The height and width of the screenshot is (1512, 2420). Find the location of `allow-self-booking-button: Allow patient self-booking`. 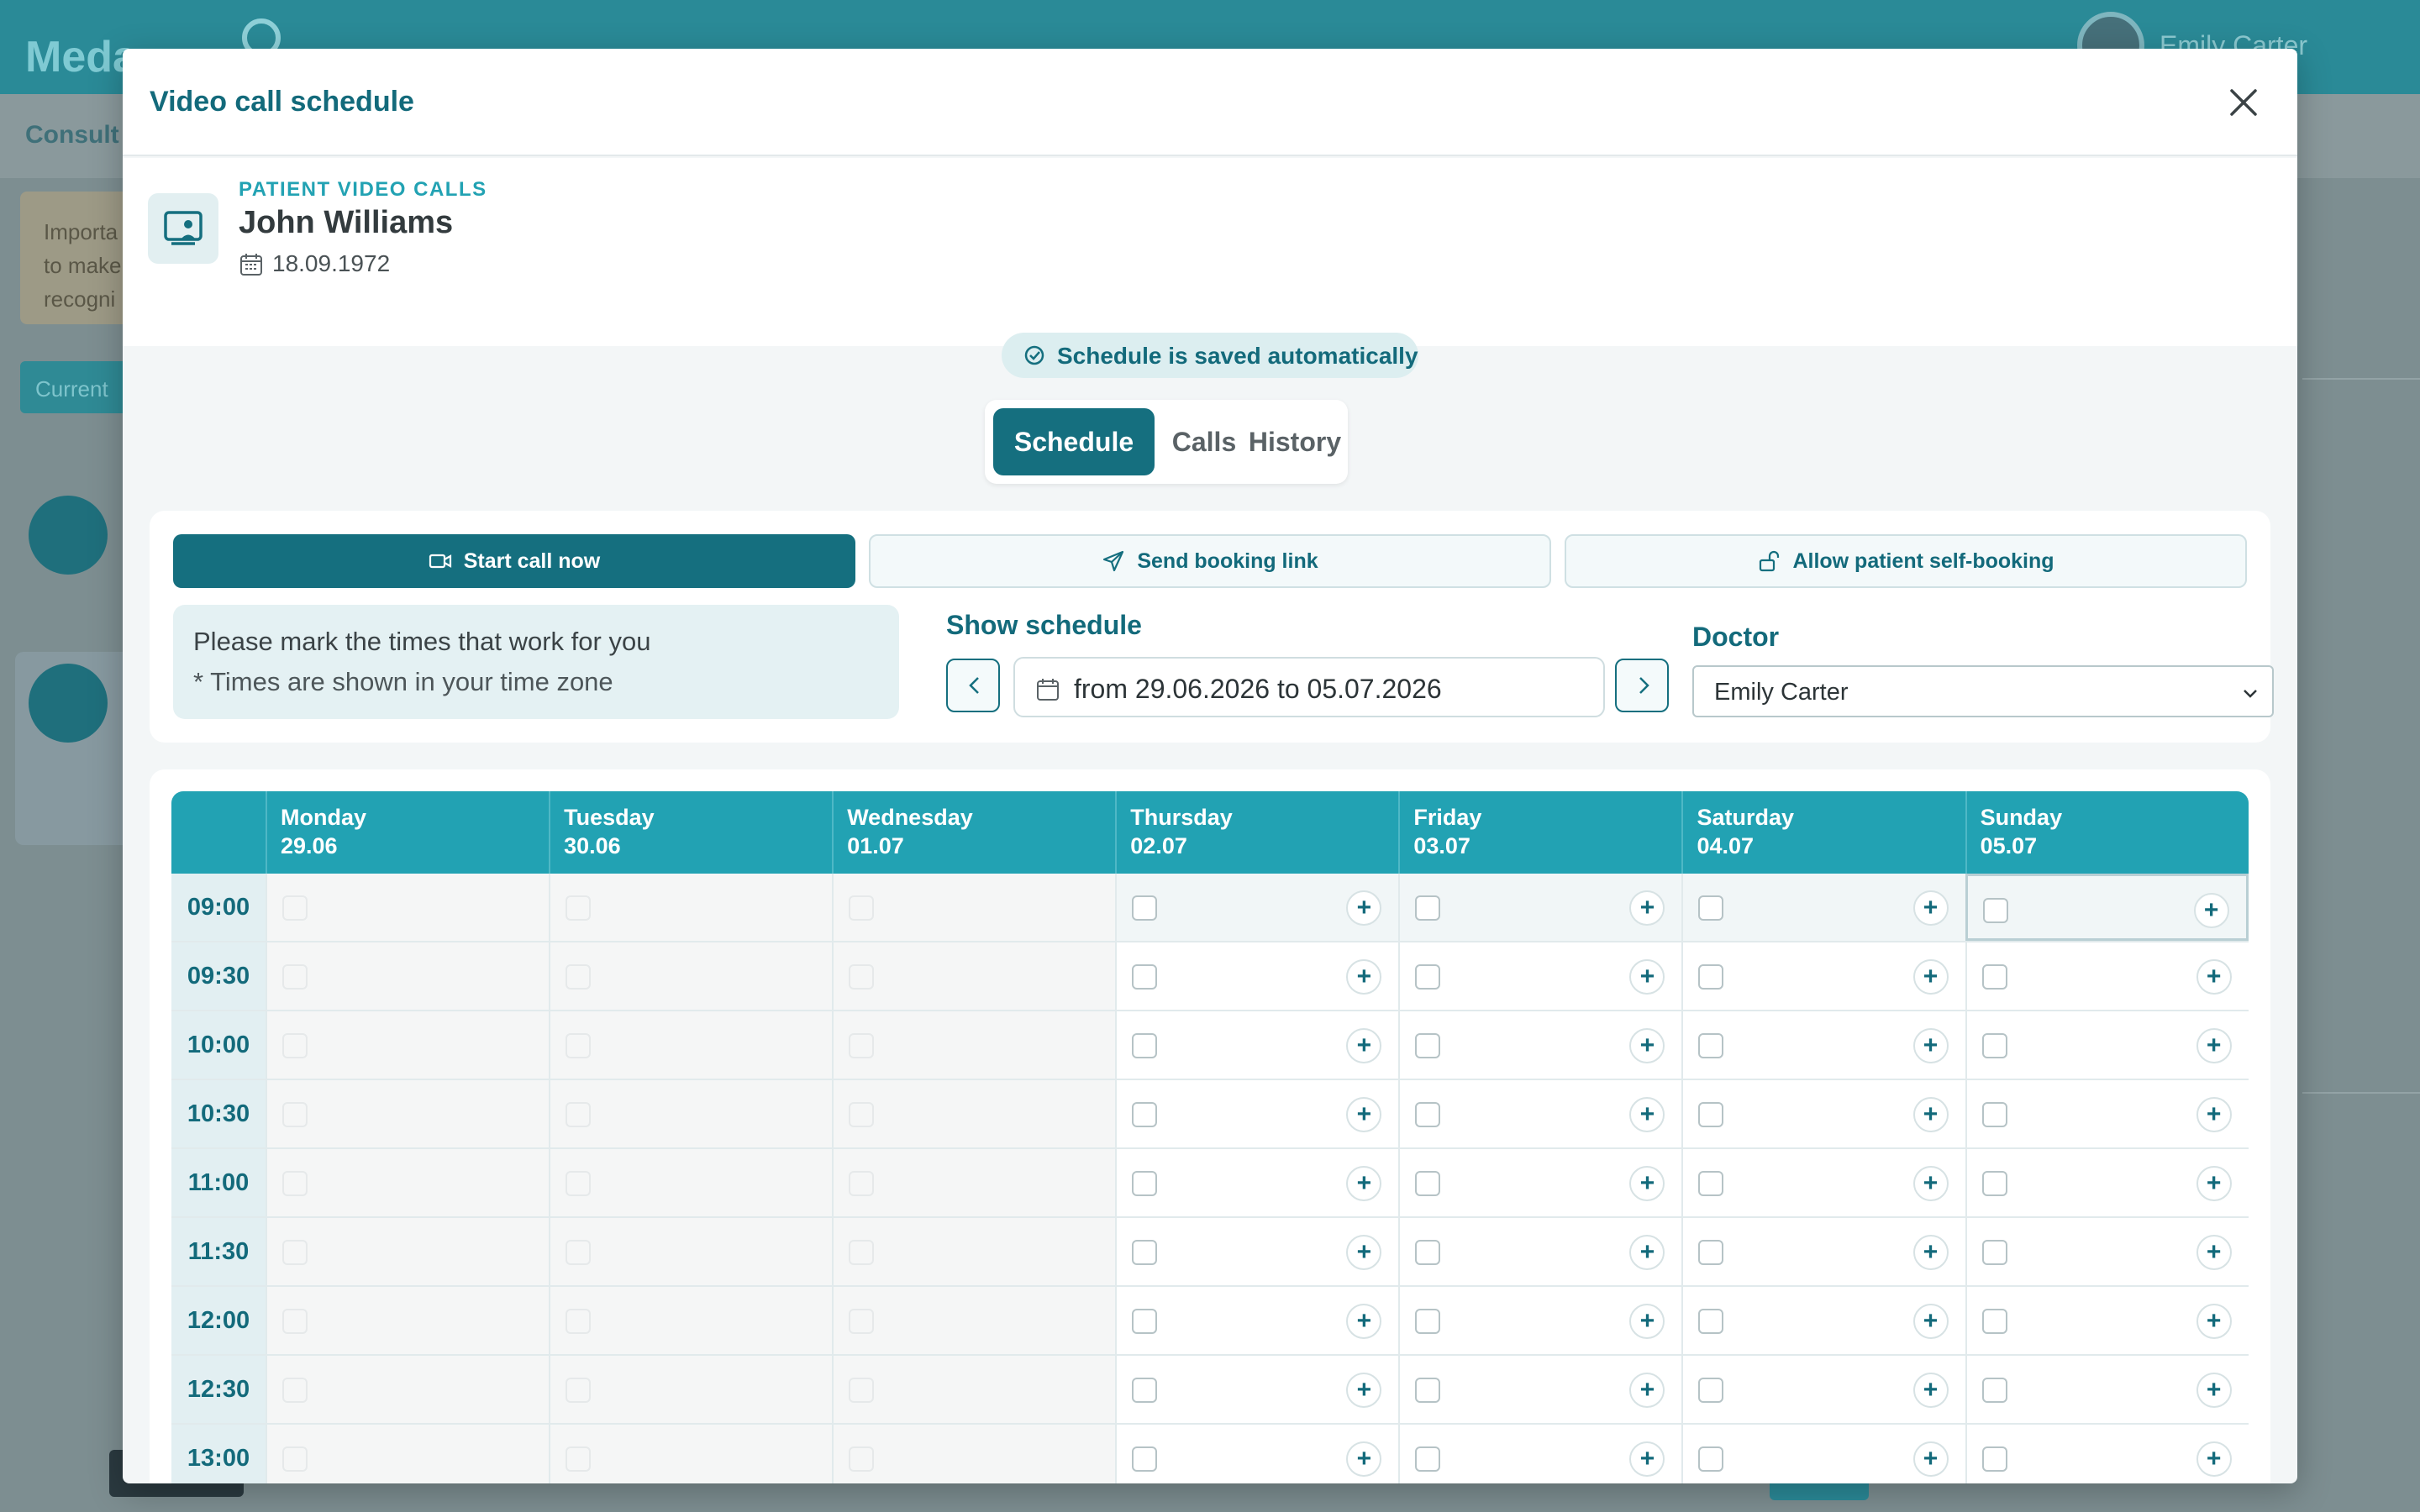

allow-self-booking-button: Allow patient self-booking is located at coordinates (1906, 561).